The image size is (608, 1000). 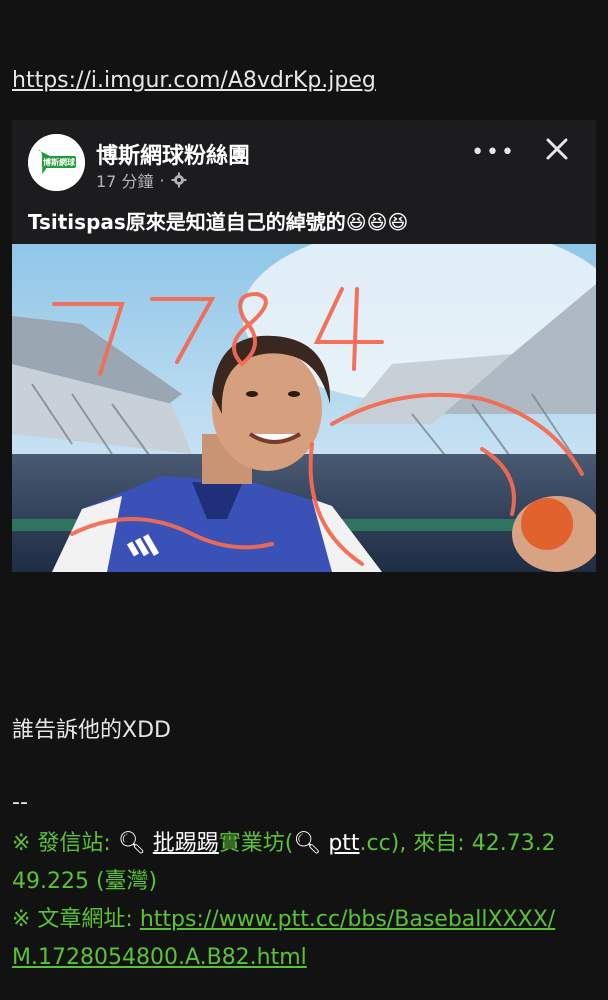 I want to click on post-time: 17 分鐘, so click(x=124, y=180).